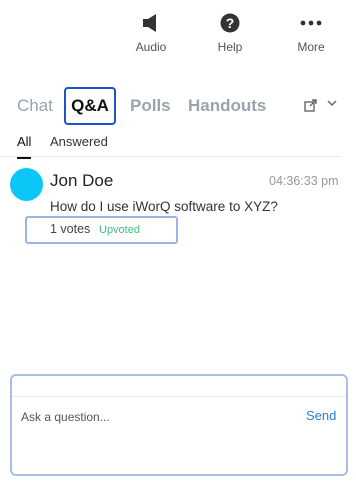  What do you see at coordinates (170, 145) in the screenshot?
I see `qa-filter-tabs: All Answered` at bounding box center [170, 145].